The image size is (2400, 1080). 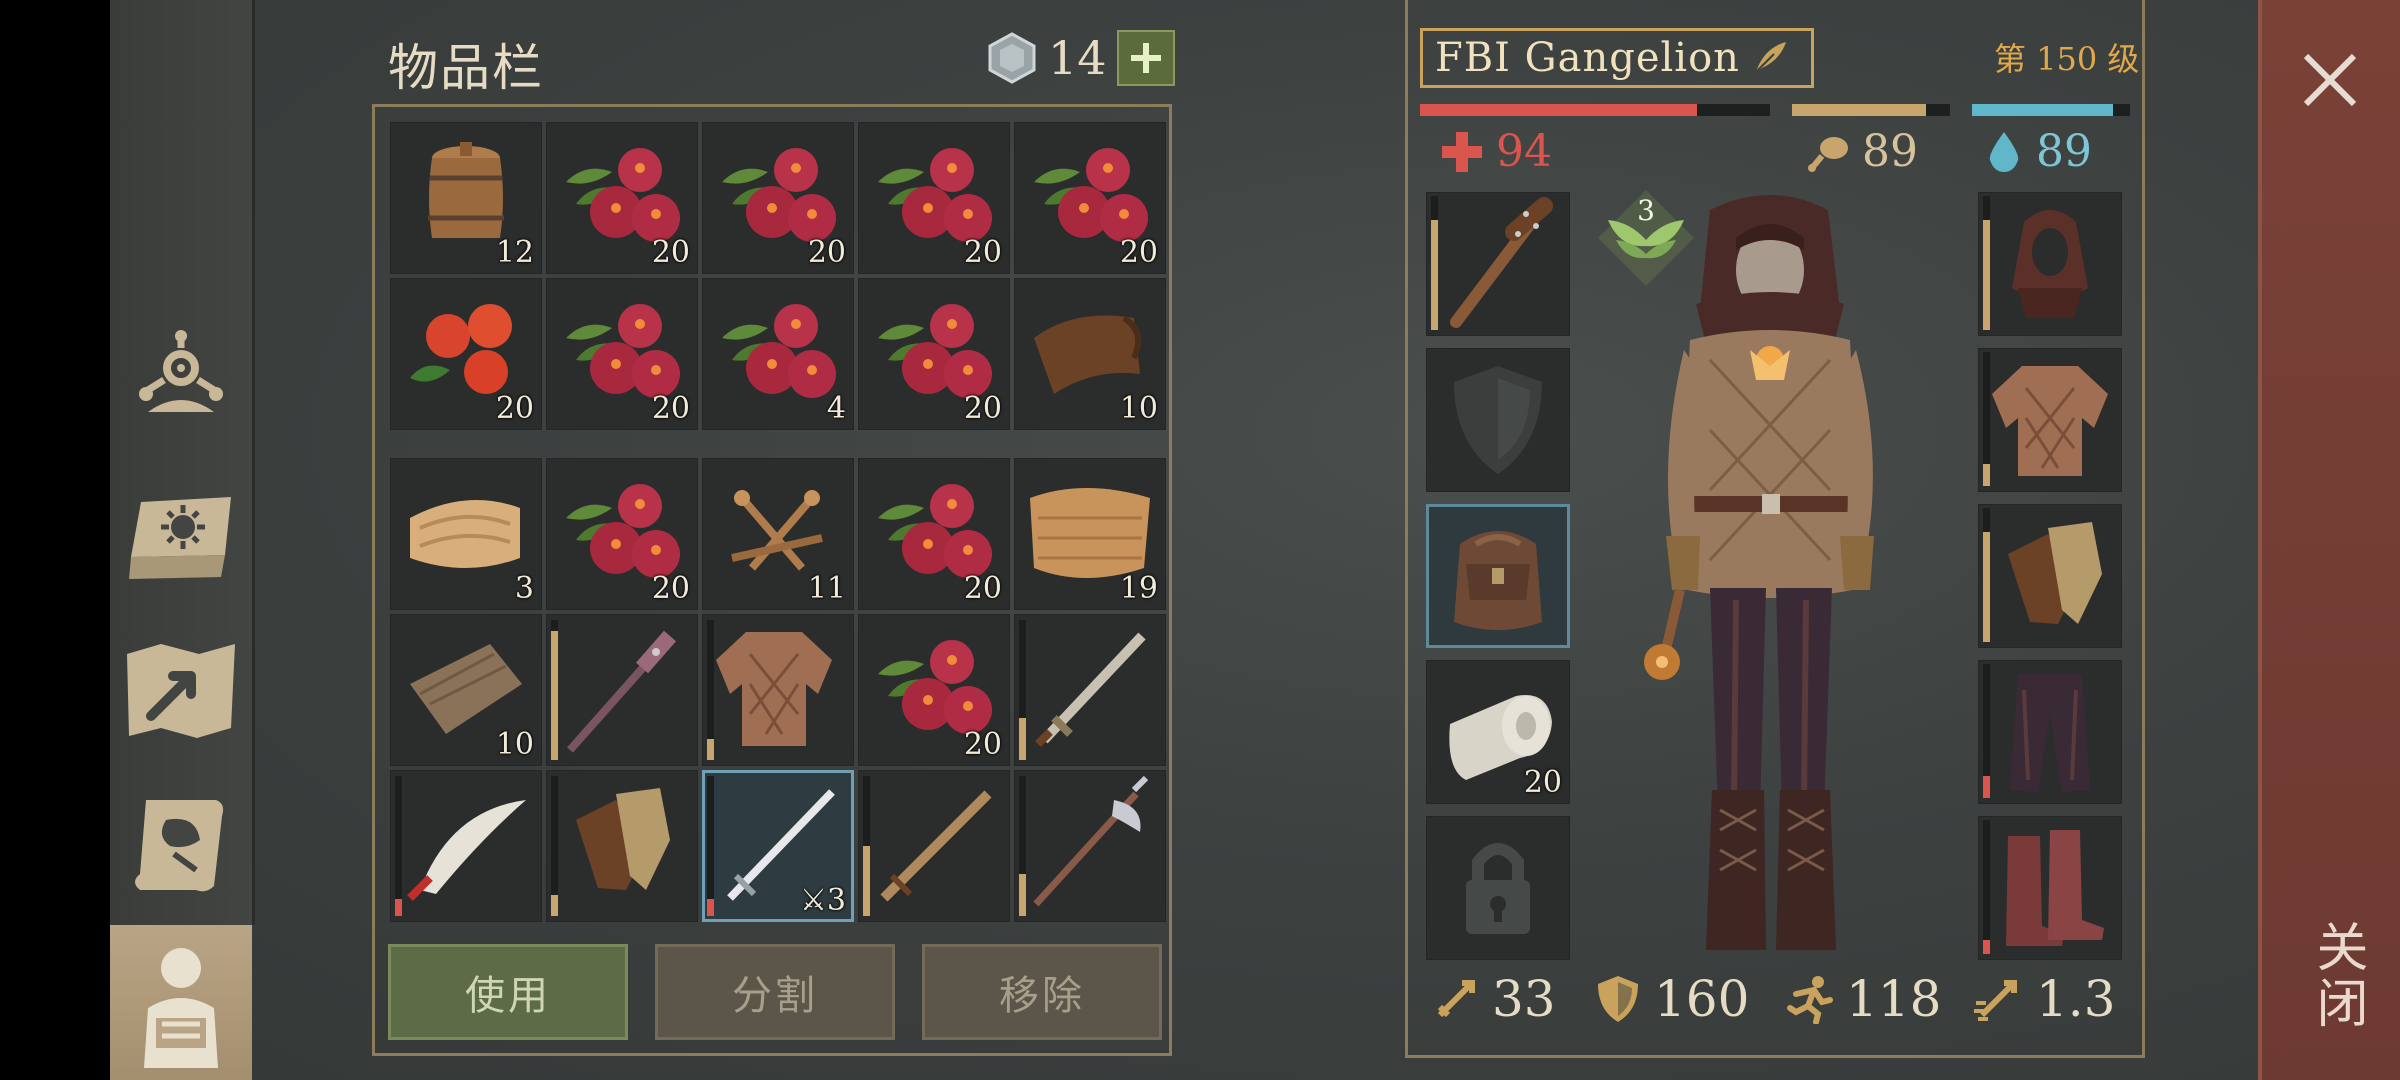 What do you see at coordinates (2337, 976) in the screenshot?
I see `close-label: 关闭` at bounding box center [2337, 976].